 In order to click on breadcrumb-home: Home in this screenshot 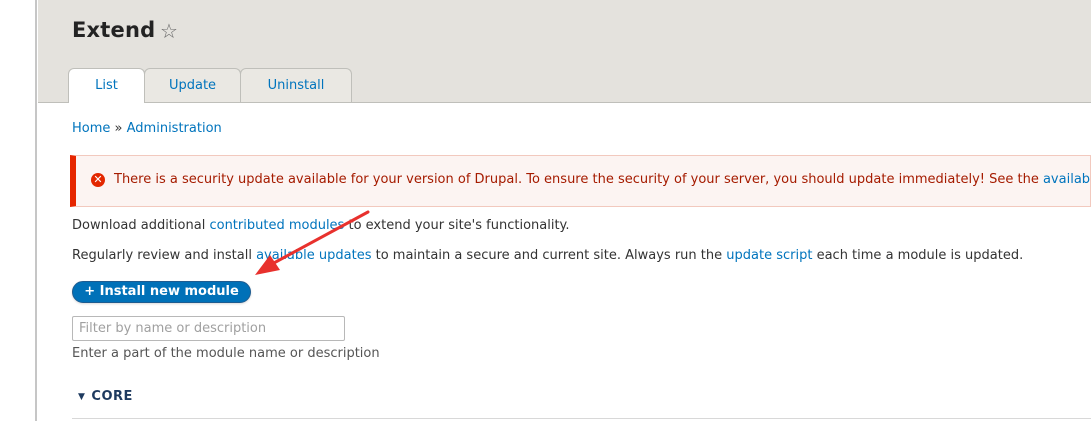, I will do `click(91, 128)`.